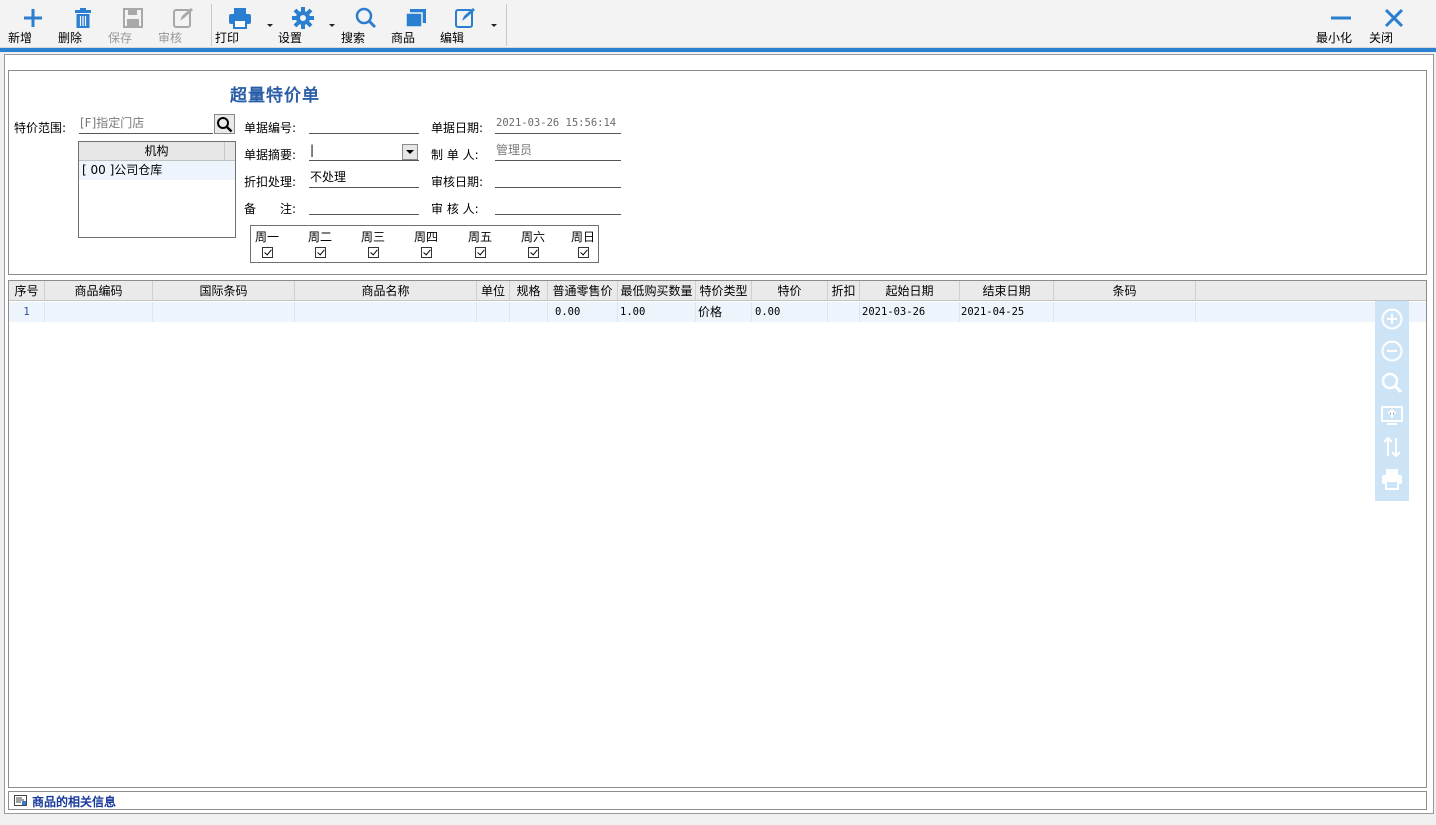 This screenshot has height=825, width=1436. What do you see at coordinates (403, 38) in the screenshot?
I see `goods-label: 商品` at bounding box center [403, 38].